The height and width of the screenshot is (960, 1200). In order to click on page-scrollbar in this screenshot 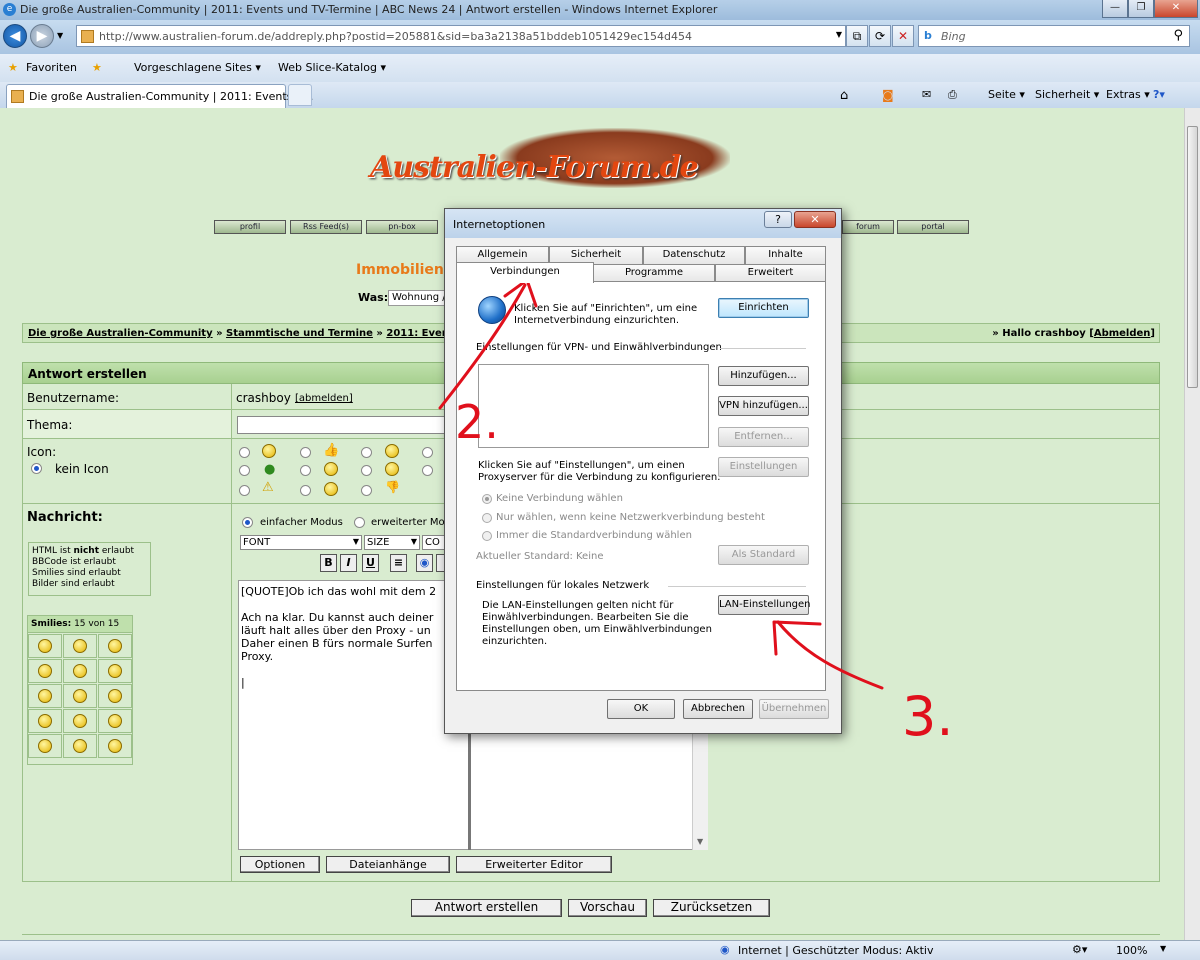, I will do `click(1192, 524)`.